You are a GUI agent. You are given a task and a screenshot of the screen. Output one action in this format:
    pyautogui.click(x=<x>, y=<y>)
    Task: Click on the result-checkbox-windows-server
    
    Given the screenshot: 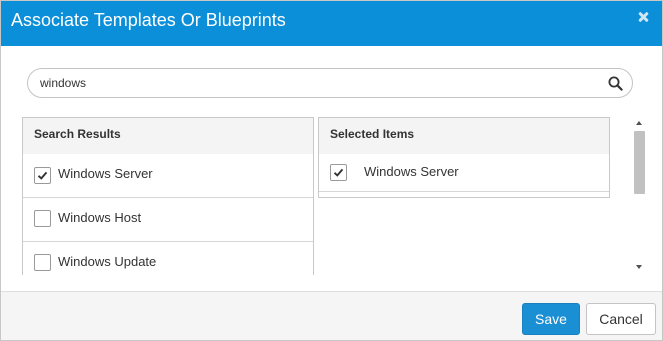 What is the action you would take?
    pyautogui.click(x=42, y=175)
    